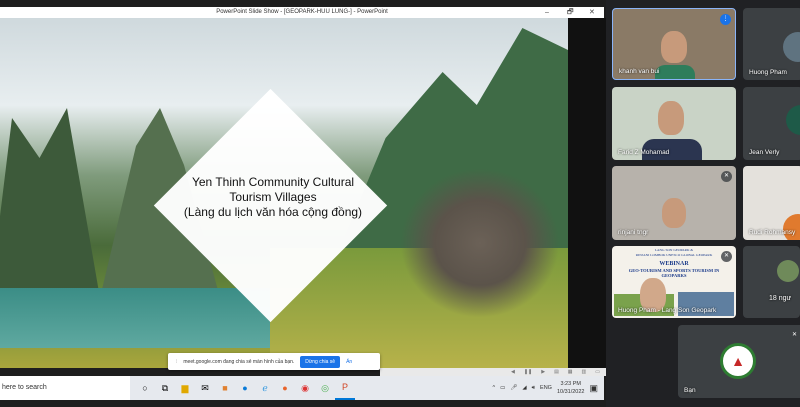  What do you see at coordinates (205, 388) in the screenshot?
I see `mail-icon: ✉` at bounding box center [205, 388].